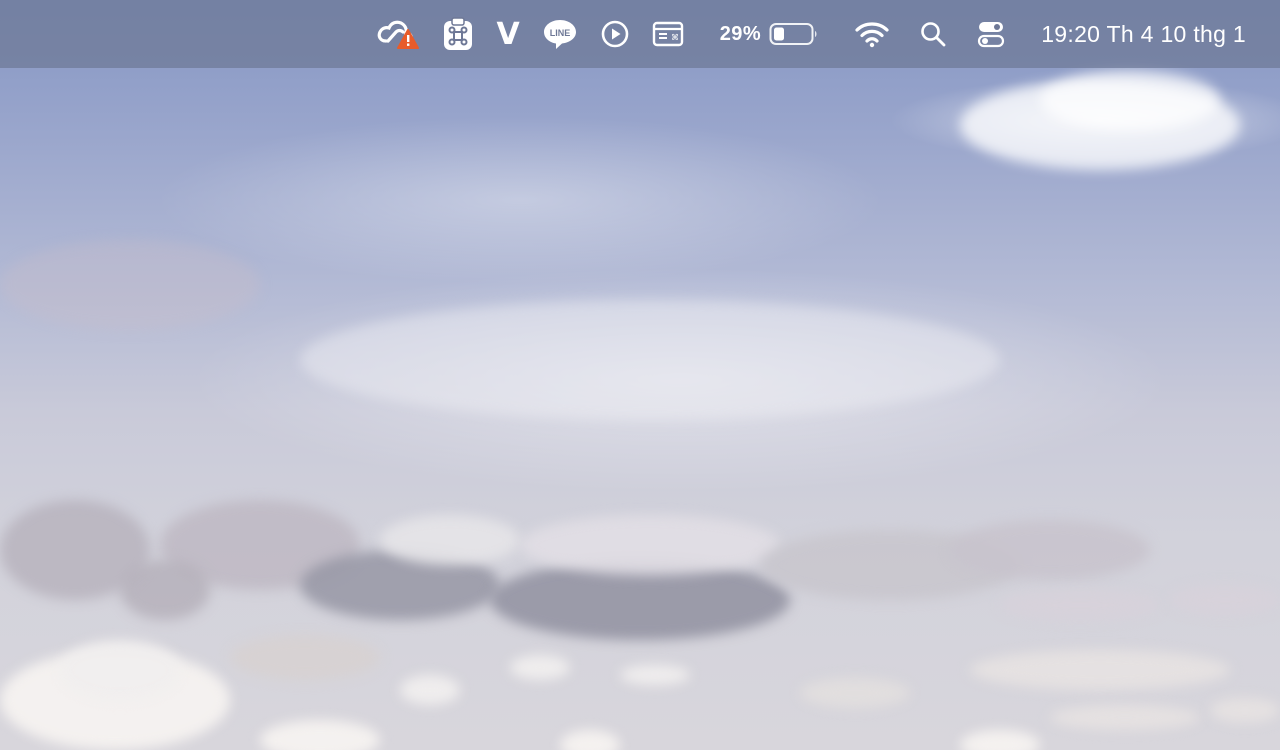 The width and height of the screenshot is (1280, 750). I want to click on creative-cloud-menu-item, so click(398, 34).